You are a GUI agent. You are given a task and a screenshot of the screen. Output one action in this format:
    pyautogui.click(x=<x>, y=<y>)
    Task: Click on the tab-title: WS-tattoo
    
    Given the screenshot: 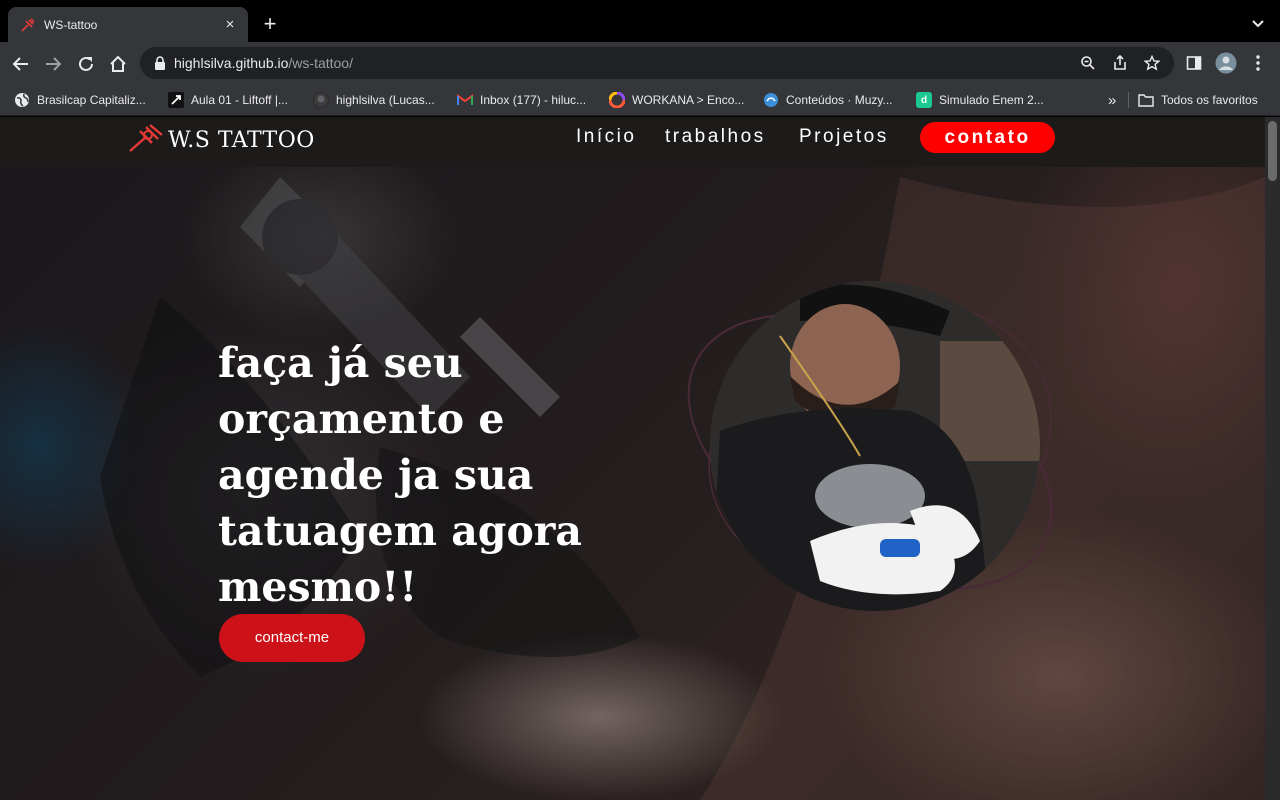 What is the action you would take?
    pyautogui.click(x=71, y=24)
    